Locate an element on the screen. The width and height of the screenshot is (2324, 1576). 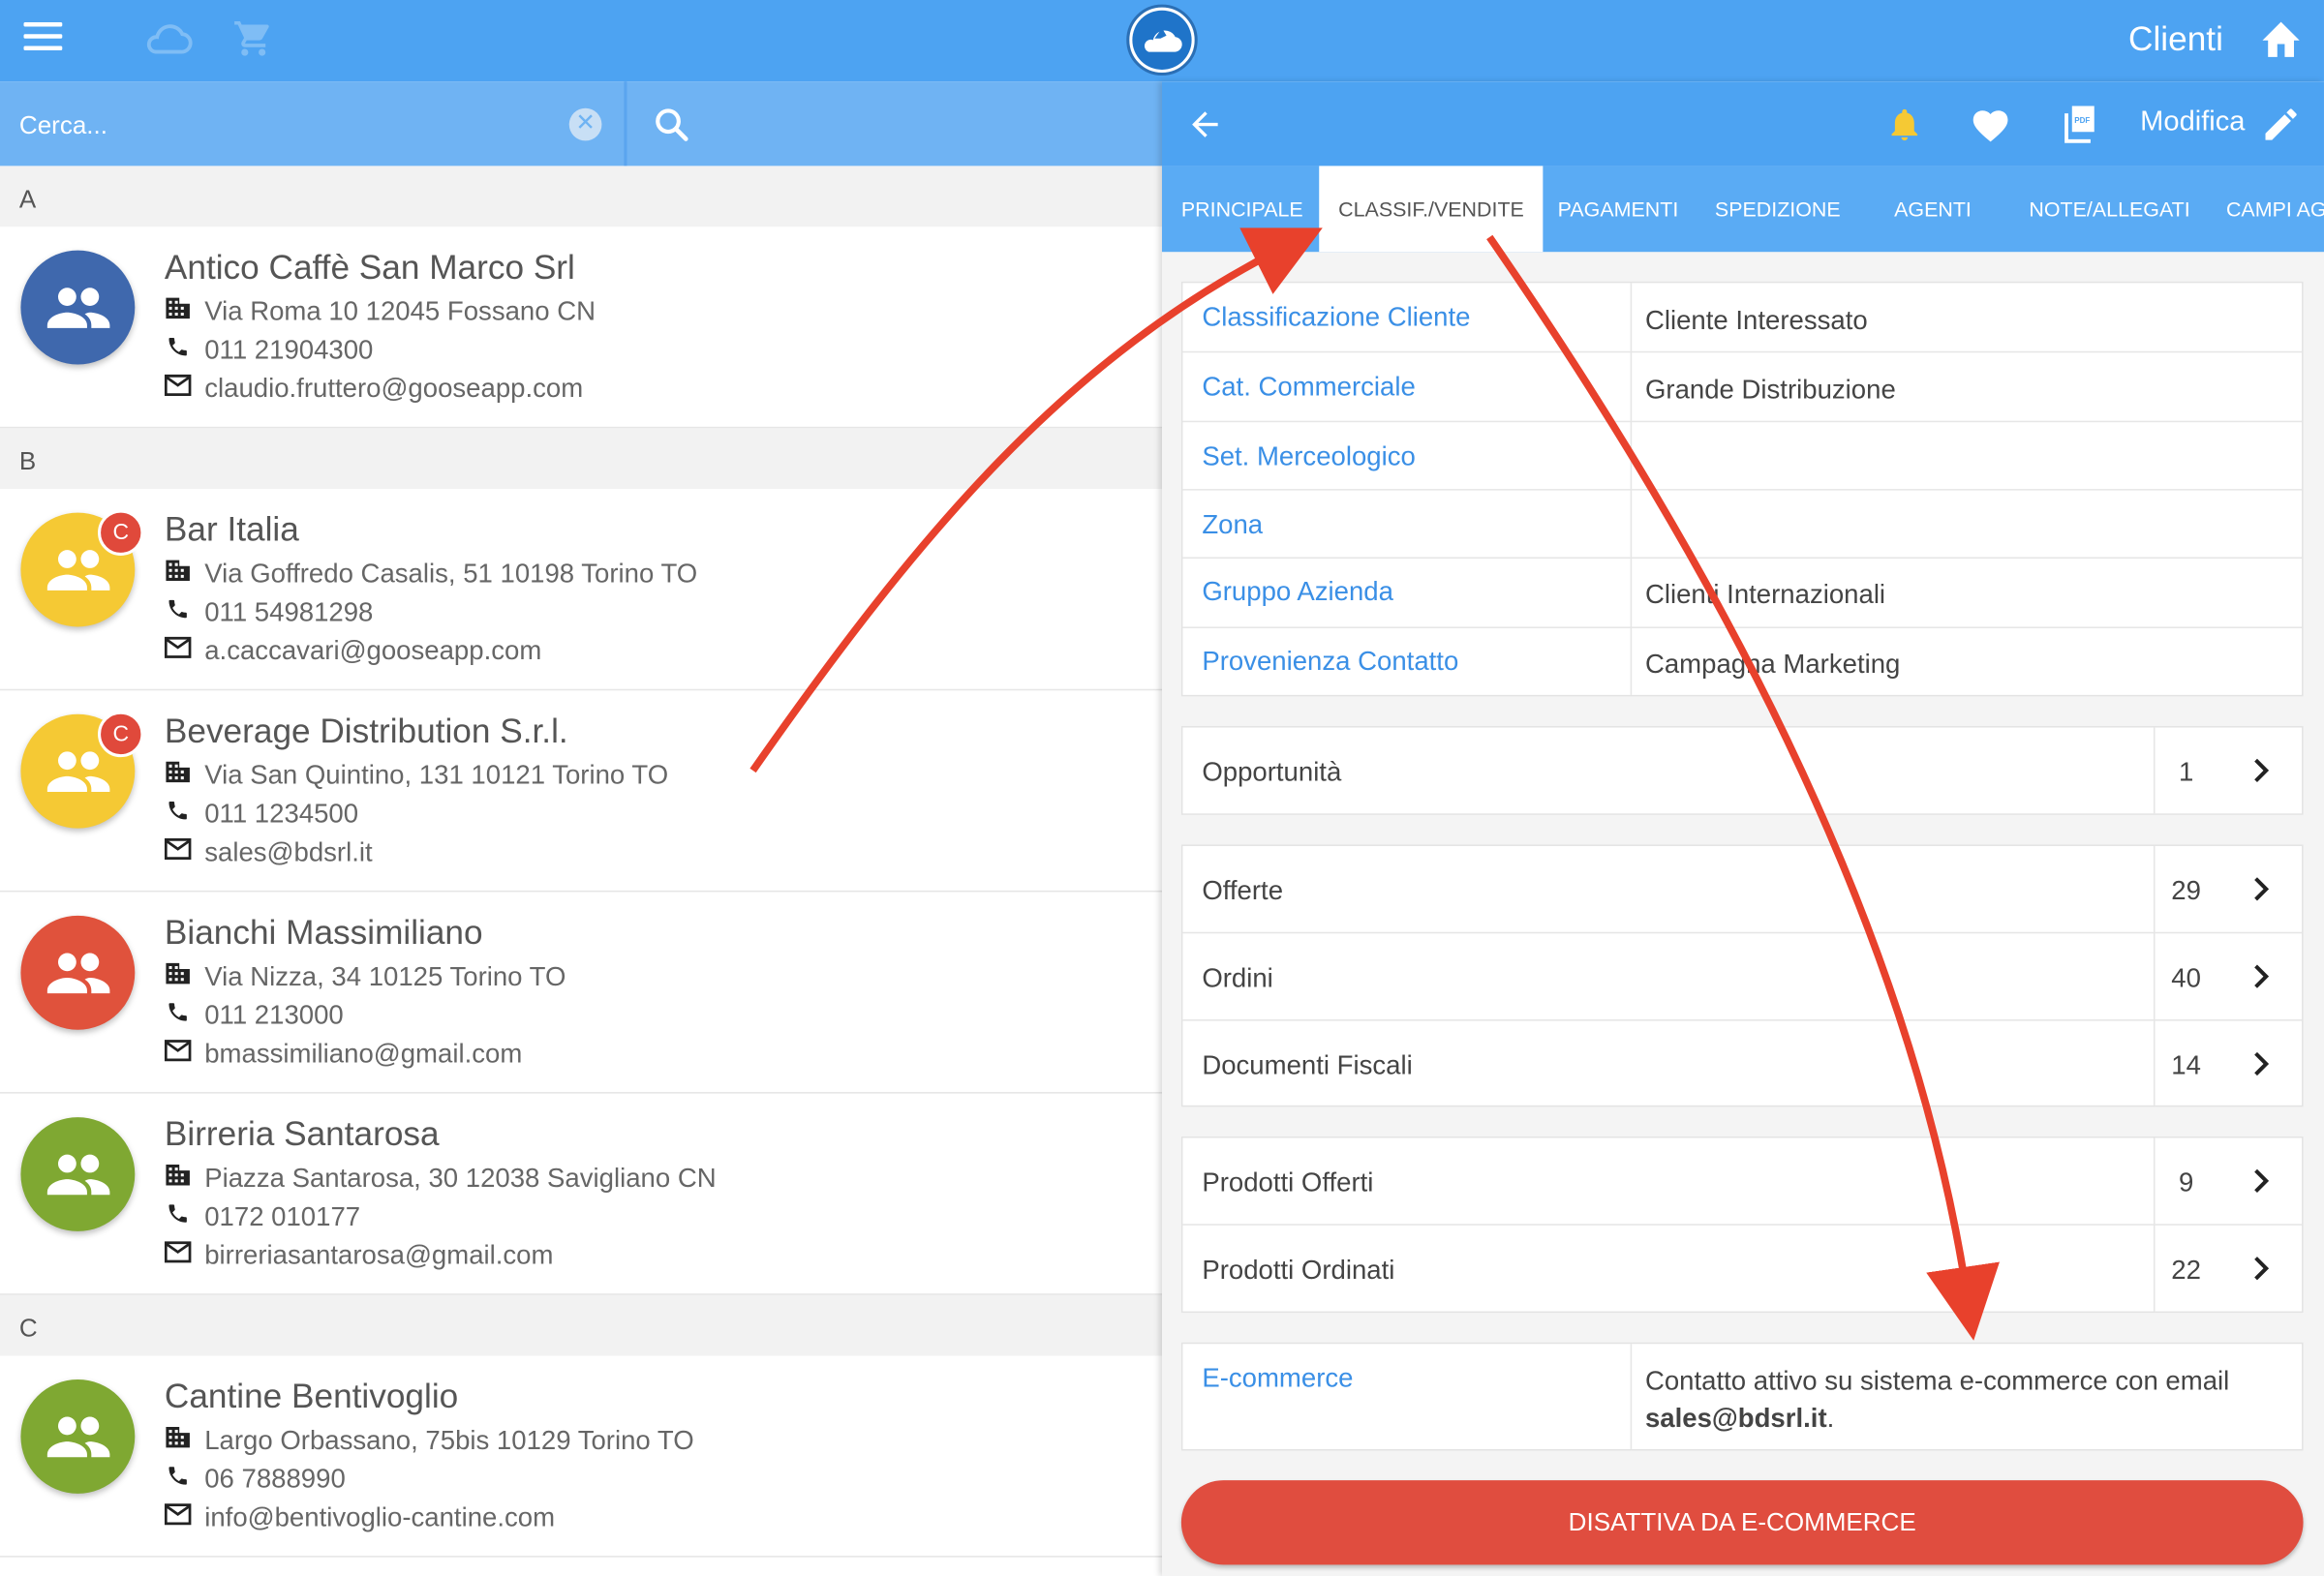
cloud-icon is located at coordinates (167, 41).